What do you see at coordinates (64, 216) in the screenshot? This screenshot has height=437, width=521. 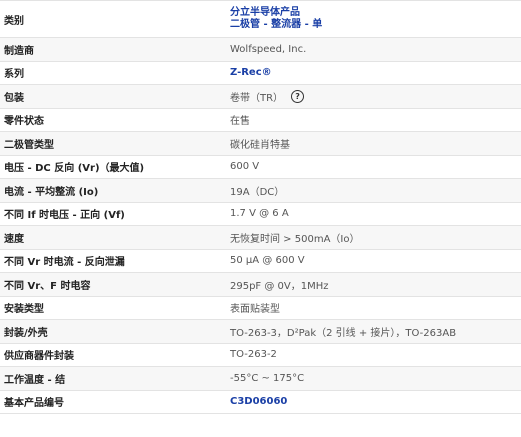 I see `spec-label: 不同 If 时电压 - 正向 (Vf)` at bounding box center [64, 216].